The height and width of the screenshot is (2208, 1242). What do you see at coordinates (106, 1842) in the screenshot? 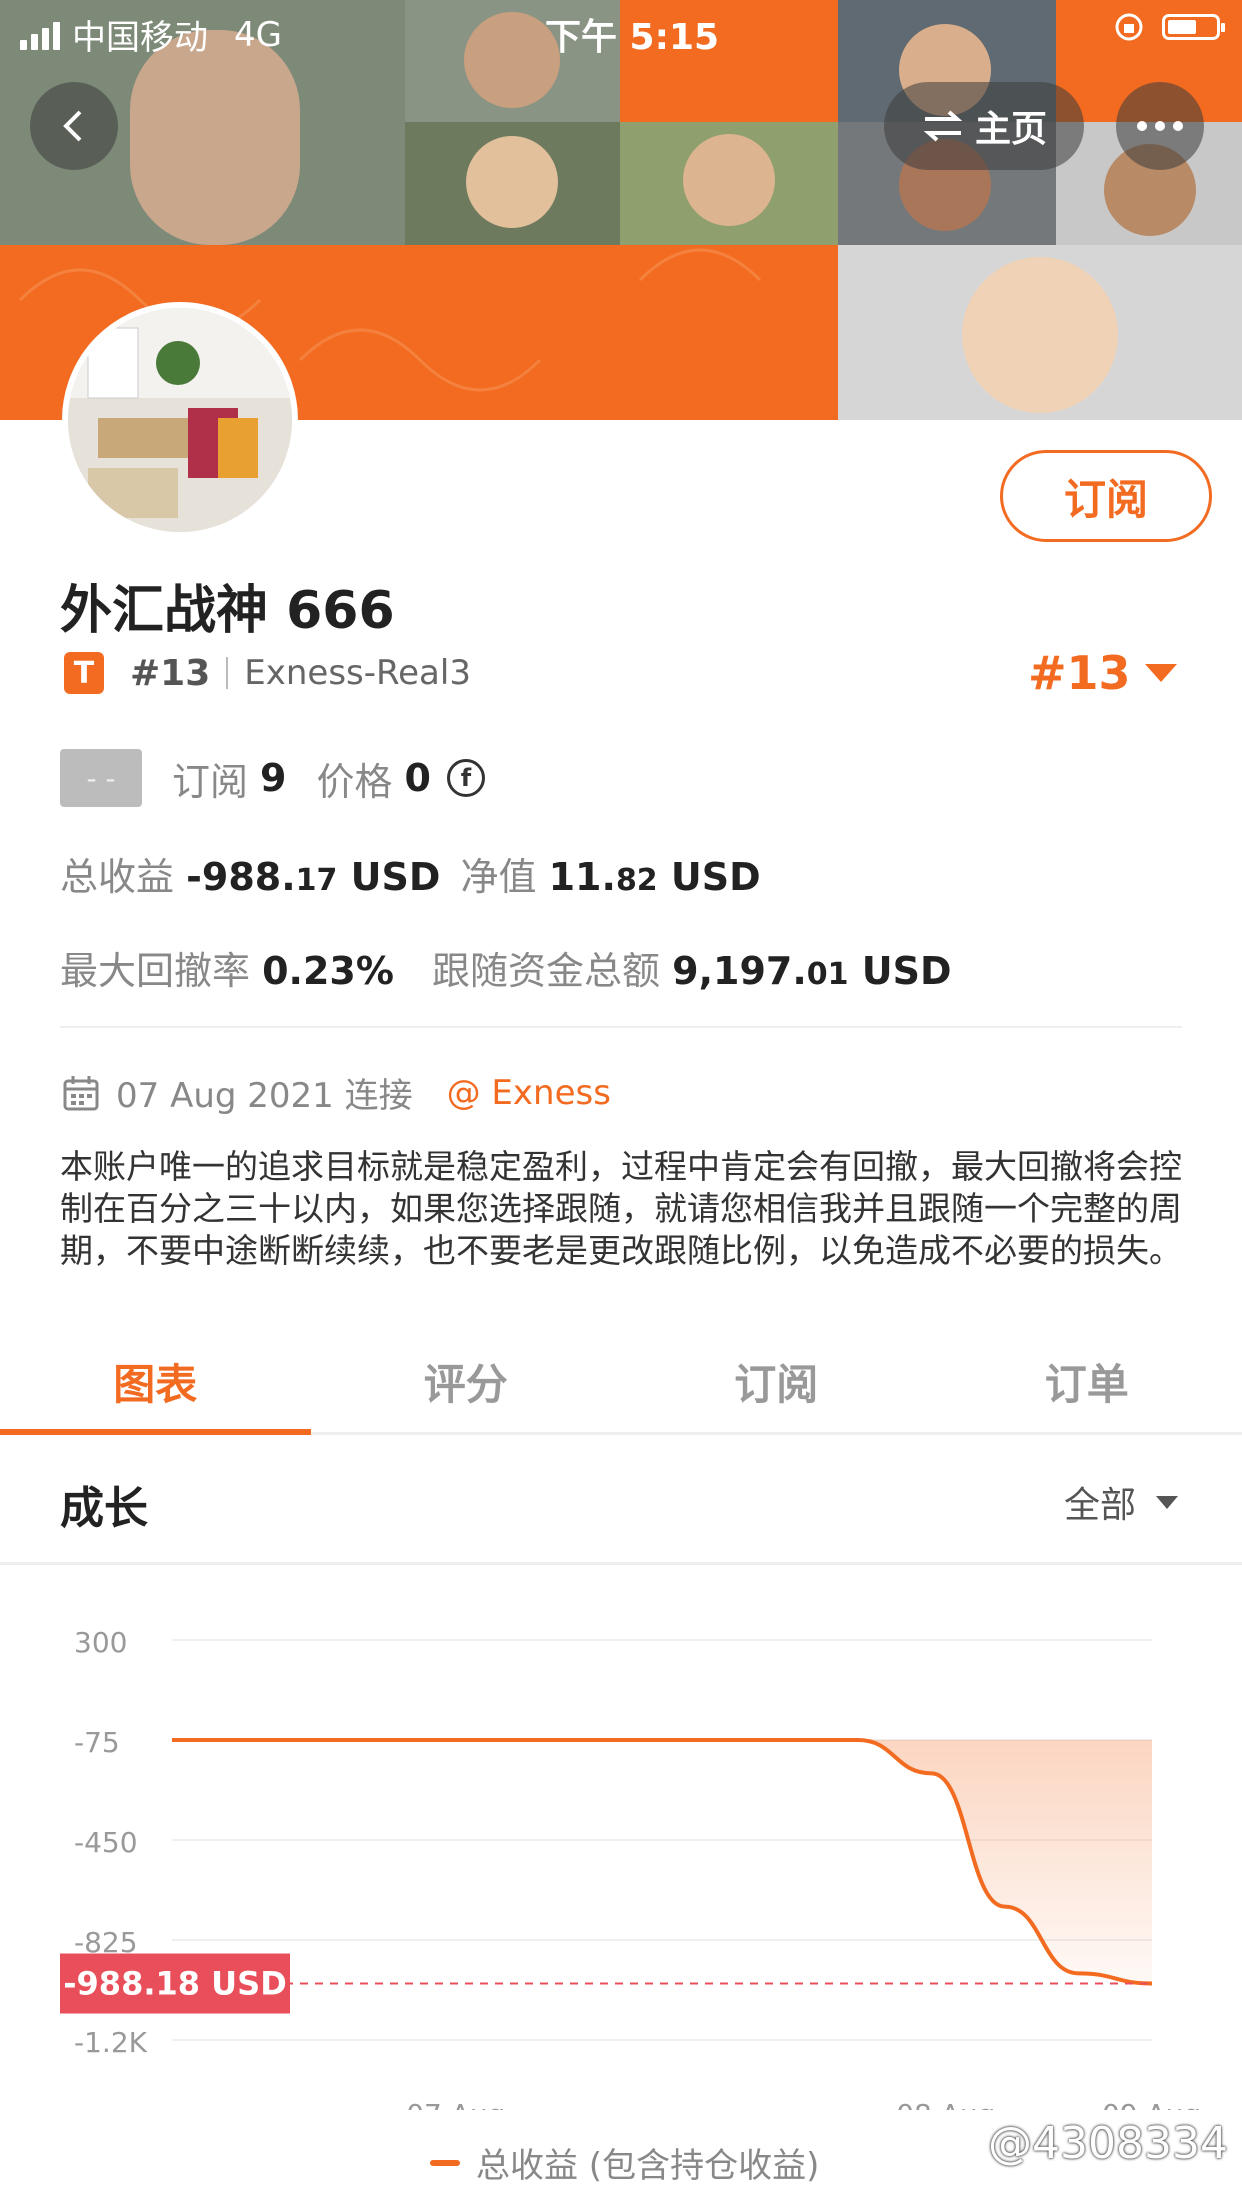
I see `y-tick-label: -450` at bounding box center [106, 1842].